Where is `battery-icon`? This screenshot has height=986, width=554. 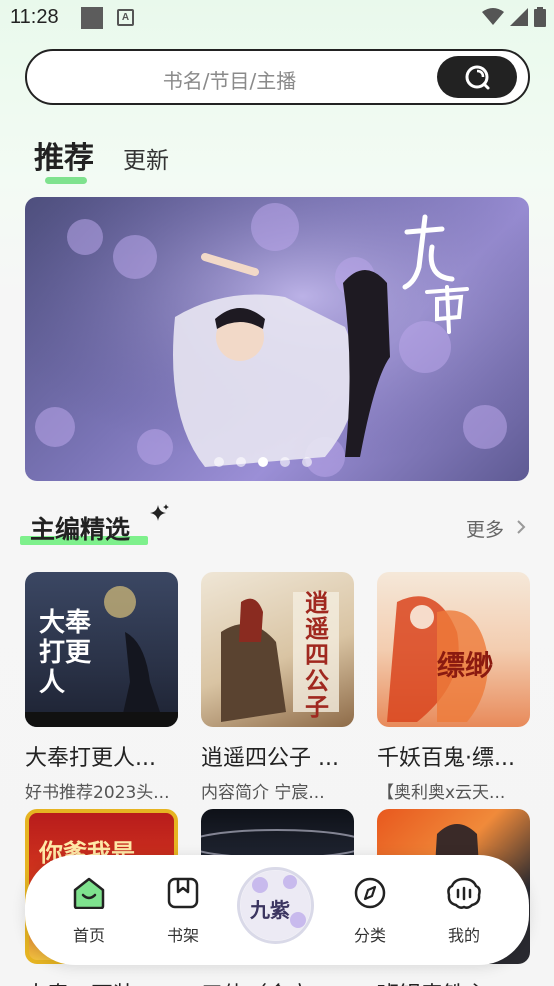 battery-icon is located at coordinates (540, 17).